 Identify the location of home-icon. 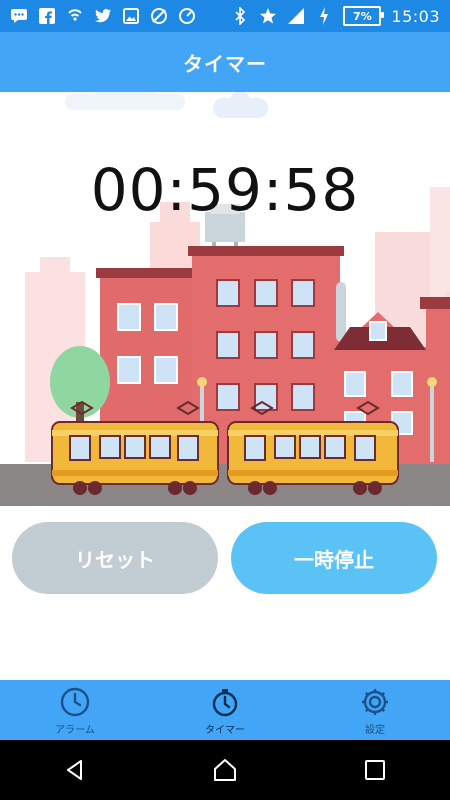
(225, 770).